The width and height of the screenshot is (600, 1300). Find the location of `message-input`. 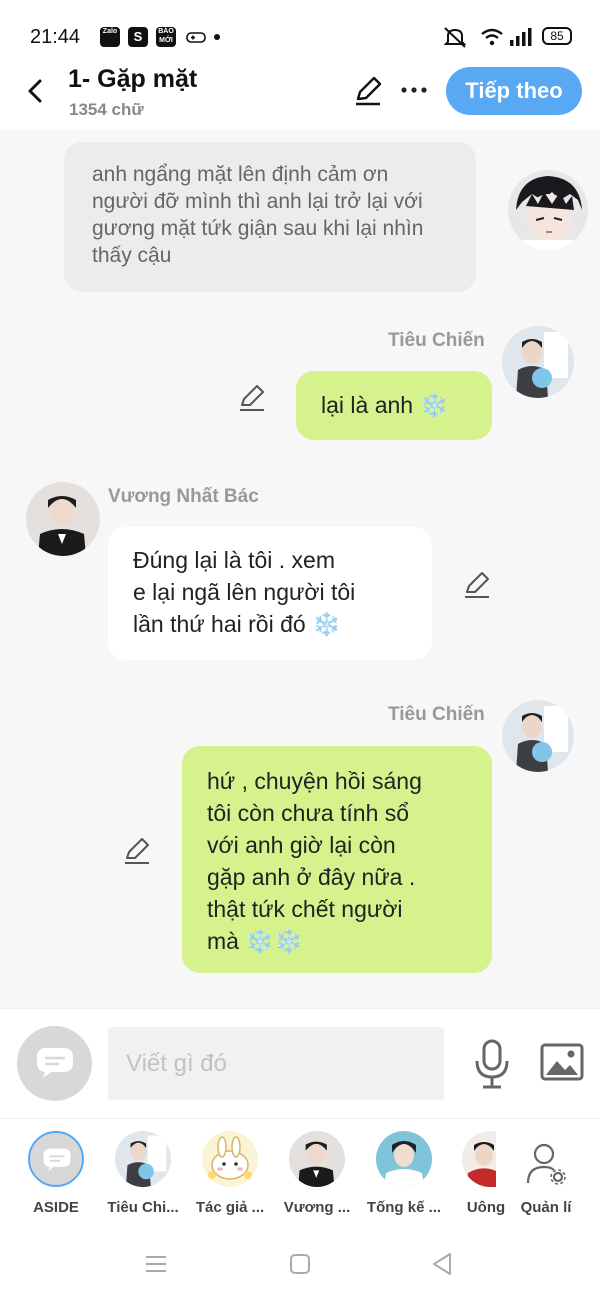

message-input is located at coordinates (276, 1063).